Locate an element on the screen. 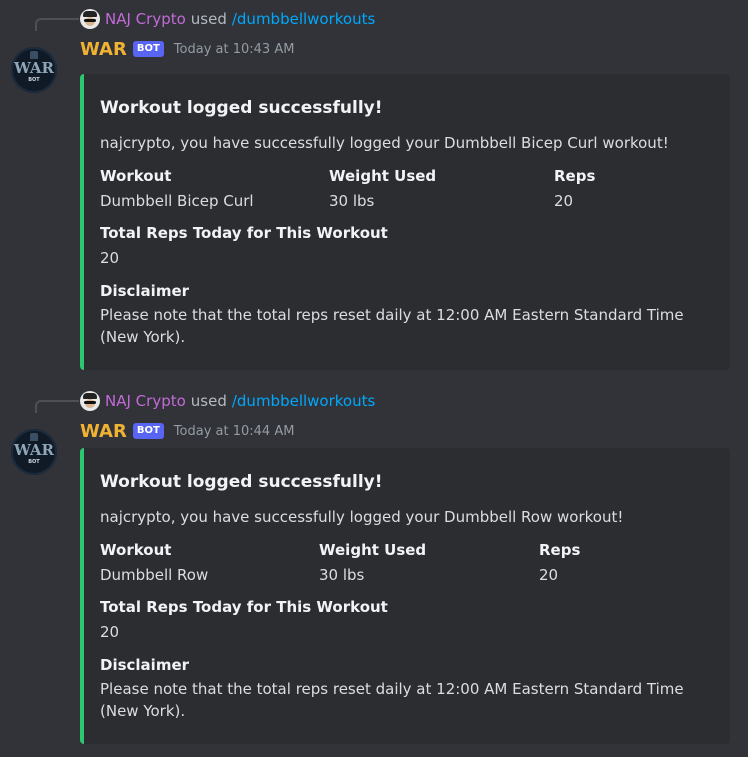  message-timestamp: Today at 10:43 AM is located at coordinates (234, 49).